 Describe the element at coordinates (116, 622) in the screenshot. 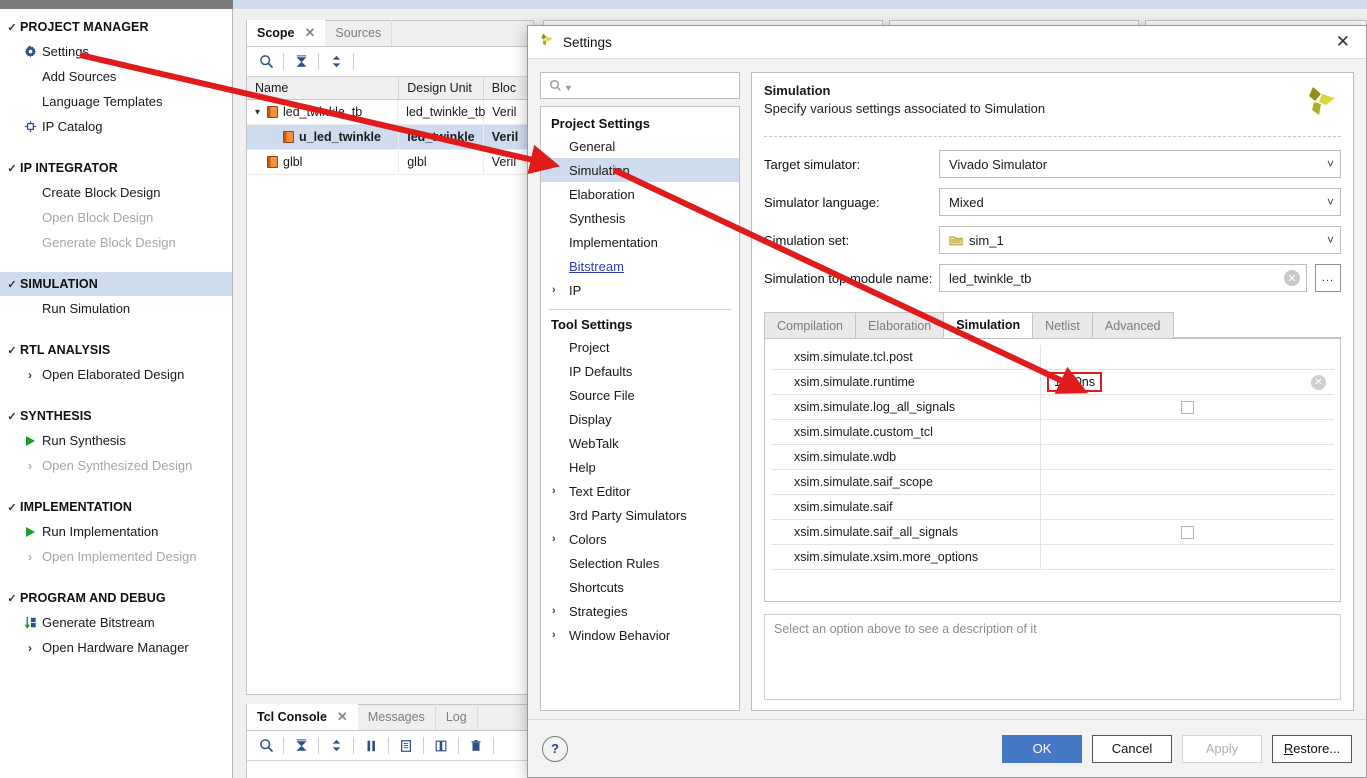

I see `sidebar-item-generate-bitstream: Generate Bitstream` at that location.